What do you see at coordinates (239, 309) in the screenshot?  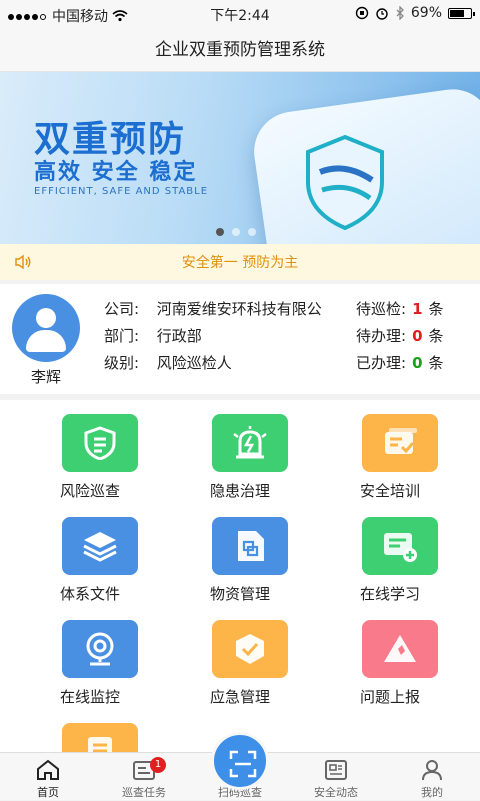 I see `company-value: 河南爱维安环科技有限公` at bounding box center [239, 309].